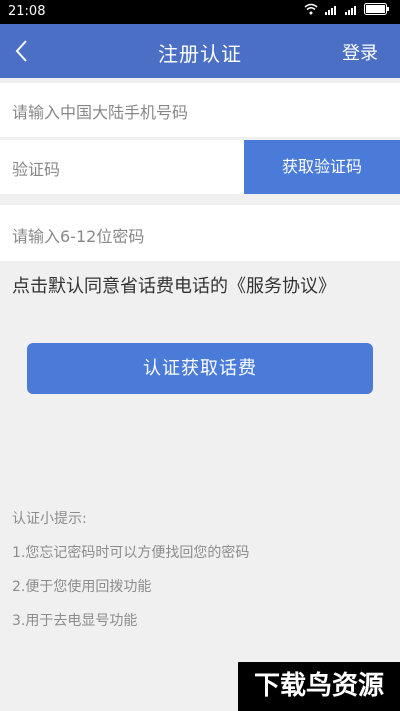 The image size is (400, 711). I want to click on watermark-logo: 下载鸟资源, so click(319, 686).